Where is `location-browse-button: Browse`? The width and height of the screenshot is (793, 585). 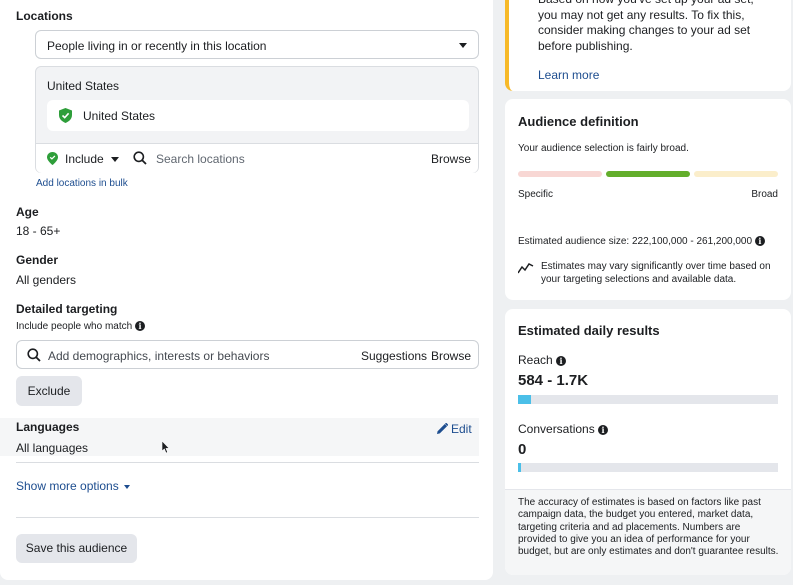
location-browse-button: Browse is located at coordinates (451, 159).